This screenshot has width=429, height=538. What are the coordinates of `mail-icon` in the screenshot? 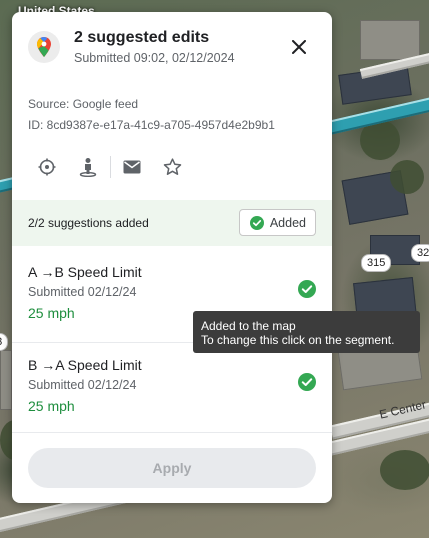 It's located at (132, 167).